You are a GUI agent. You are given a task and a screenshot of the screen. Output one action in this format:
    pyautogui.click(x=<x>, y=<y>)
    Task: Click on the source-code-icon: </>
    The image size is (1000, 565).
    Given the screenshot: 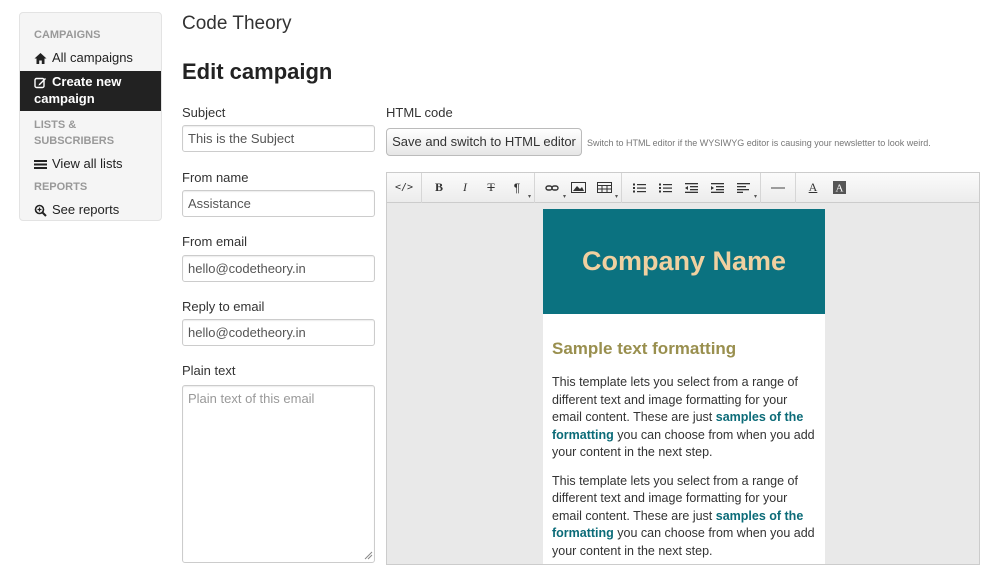 What is the action you would take?
    pyautogui.click(x=404, y=188)
    